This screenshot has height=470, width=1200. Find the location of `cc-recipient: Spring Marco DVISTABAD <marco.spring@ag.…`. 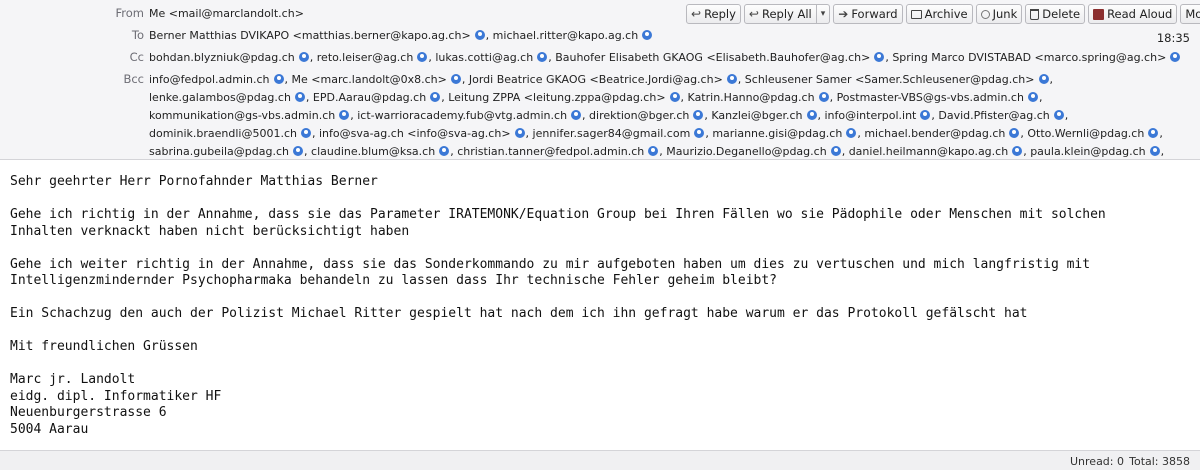

cc-recipient: Spring Marco DVISTABAD <marco.spring@ag.… is located at coordinates (1036, 57).